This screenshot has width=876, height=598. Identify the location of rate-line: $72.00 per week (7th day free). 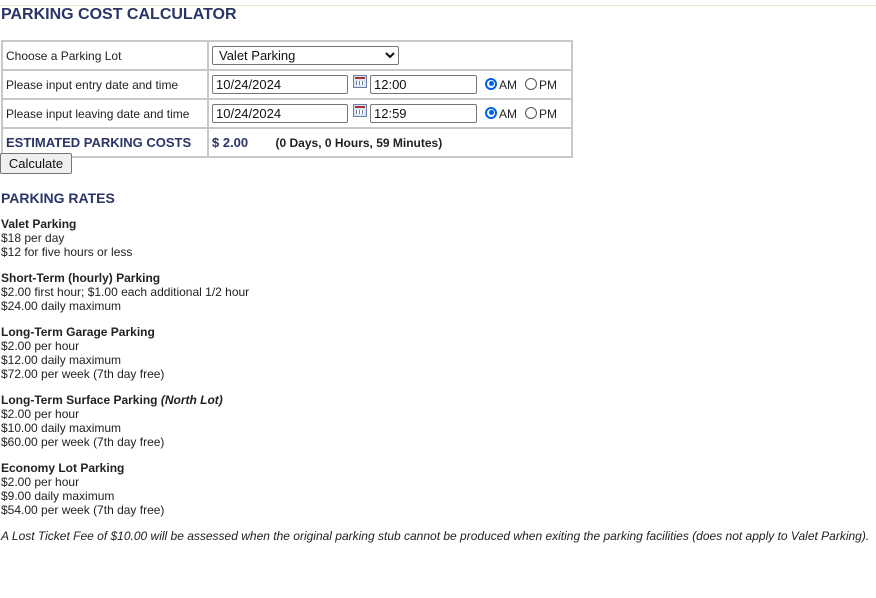
(83, 374).